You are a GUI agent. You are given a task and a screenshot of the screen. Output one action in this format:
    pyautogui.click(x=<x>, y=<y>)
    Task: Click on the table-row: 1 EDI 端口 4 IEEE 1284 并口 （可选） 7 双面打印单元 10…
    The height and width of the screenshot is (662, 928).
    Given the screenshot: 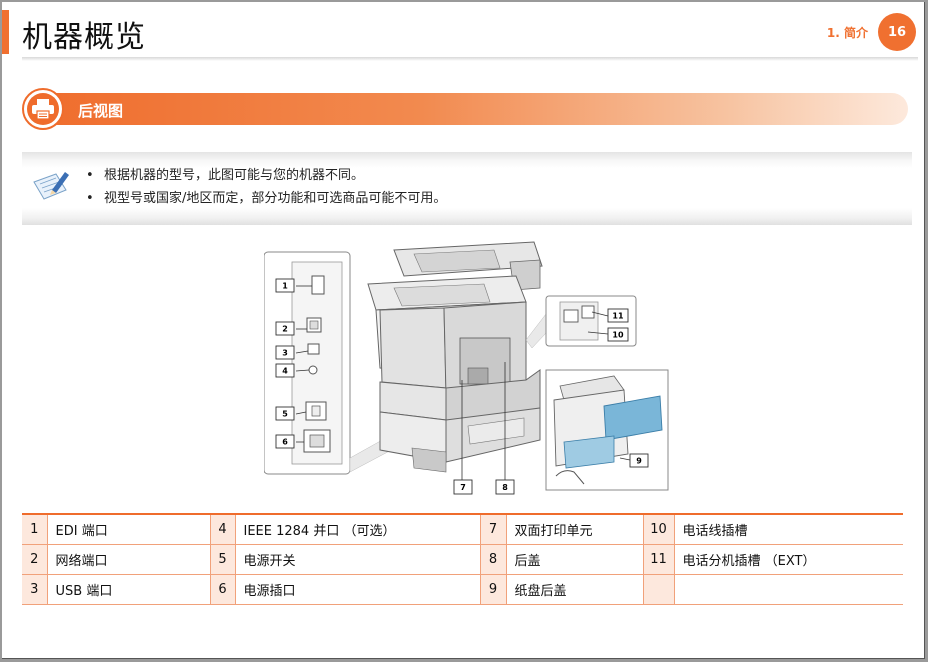 What is the action you would take?
    pyautogui.click(x=462, y=529)
    